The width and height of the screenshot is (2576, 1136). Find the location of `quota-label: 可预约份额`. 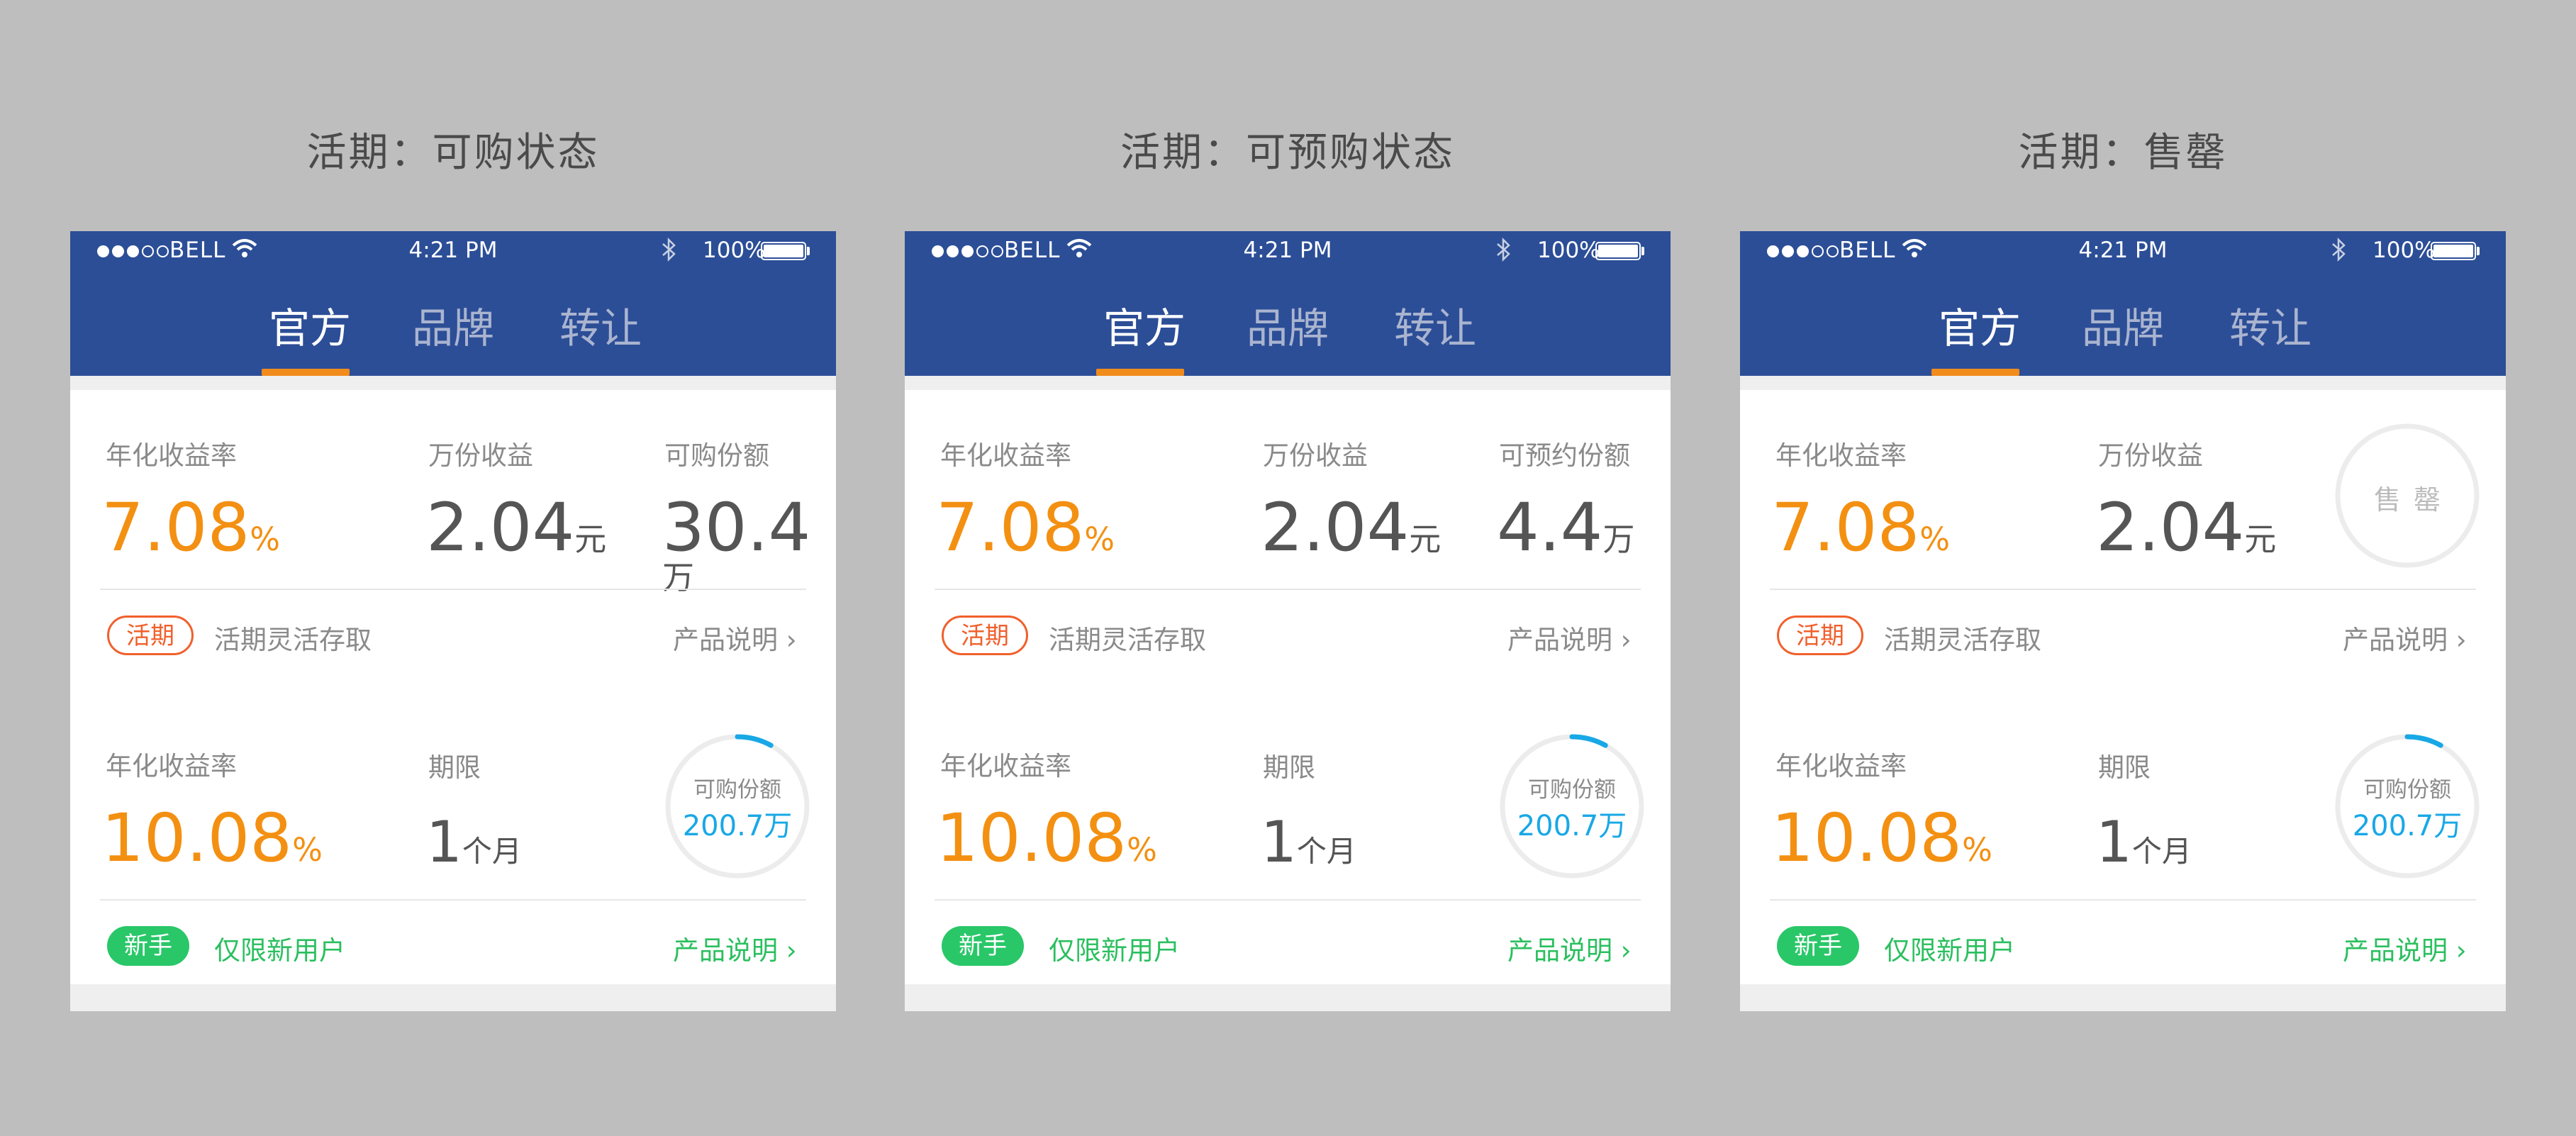

quota-label: 可预约份额 is located at coordinates (1564, 455).